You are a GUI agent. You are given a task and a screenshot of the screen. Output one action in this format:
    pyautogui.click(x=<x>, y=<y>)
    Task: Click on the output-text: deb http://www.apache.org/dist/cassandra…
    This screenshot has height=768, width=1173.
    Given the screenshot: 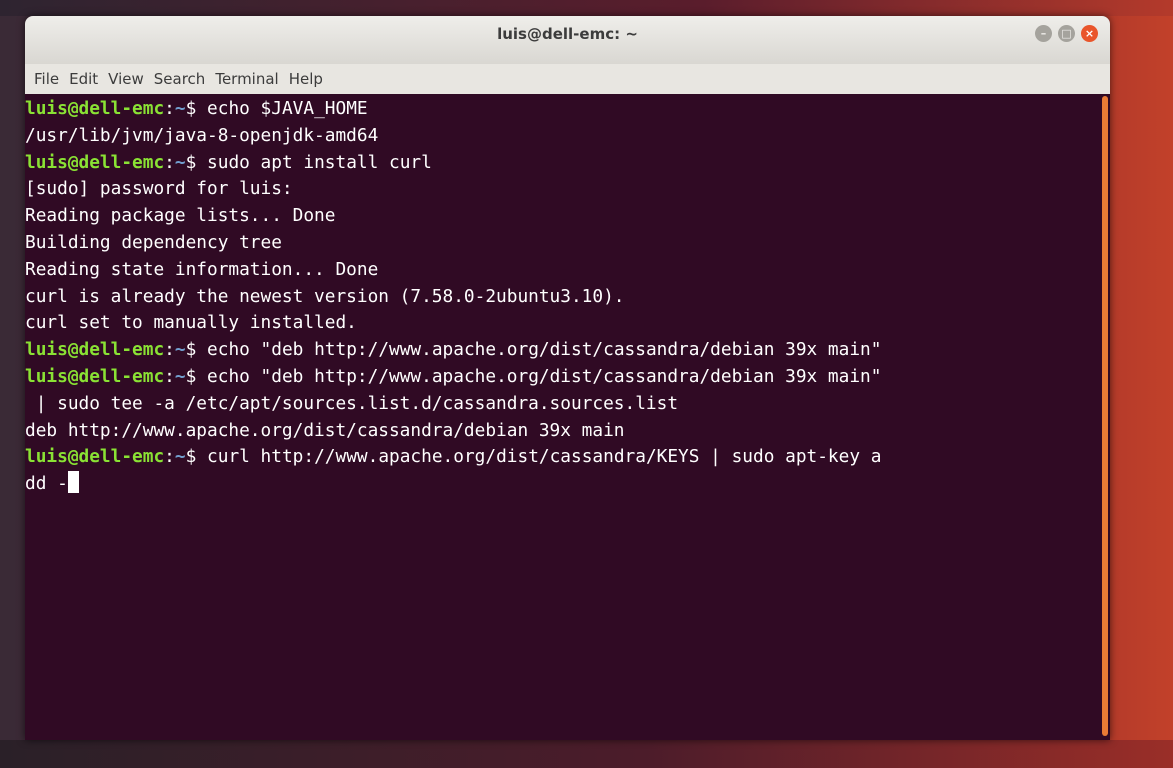 What is the action you would take?
    pyautogui.click(x=325, y=430)
    